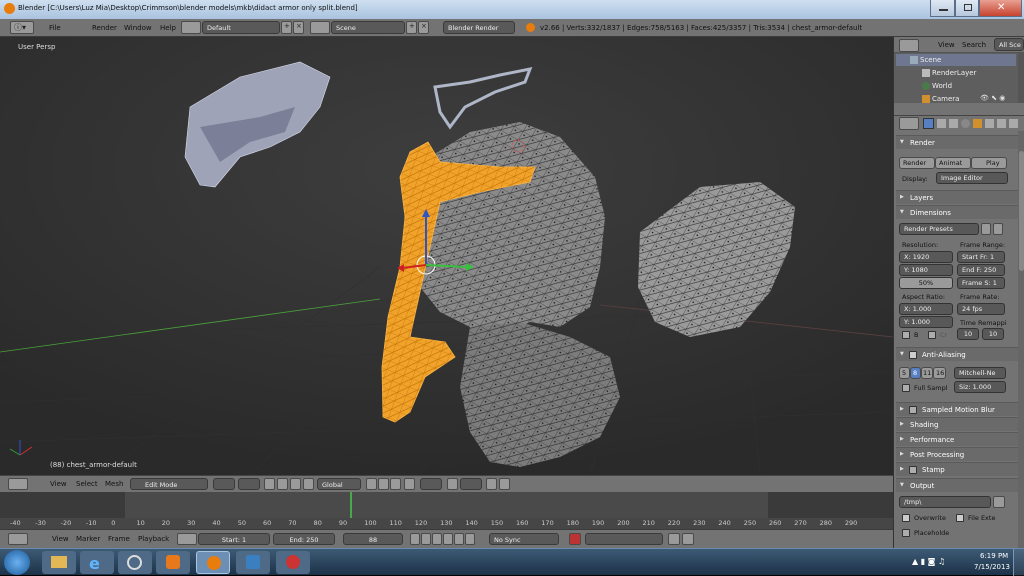 The image size is (1024, 576). What do you see at coordinates (135, 562) in the screenshot?
I see `hp-taskbar-icon` at bounding box center [135, 562].